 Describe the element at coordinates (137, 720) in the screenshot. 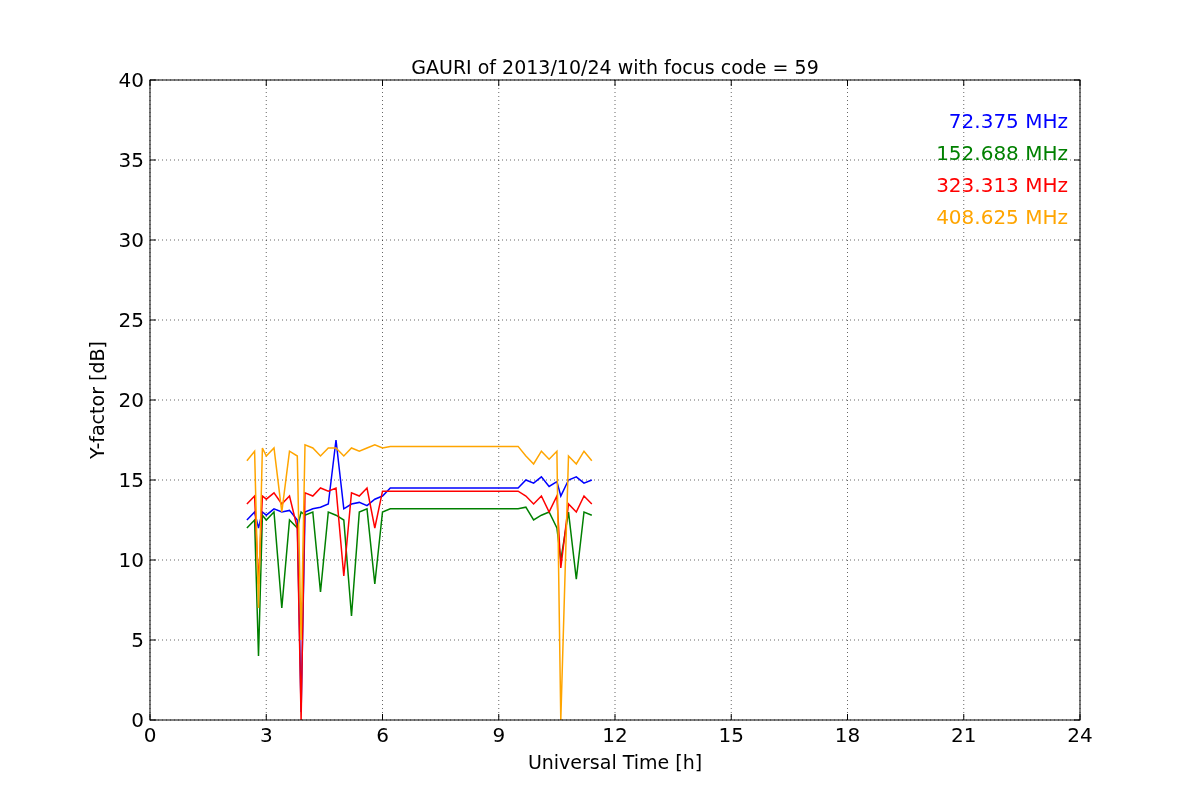

I see `y-tick-label: 0` at that location.